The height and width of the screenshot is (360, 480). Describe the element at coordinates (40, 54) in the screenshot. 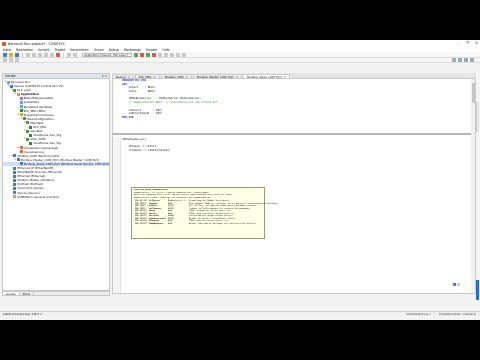

I see `cut-icon` at that location.